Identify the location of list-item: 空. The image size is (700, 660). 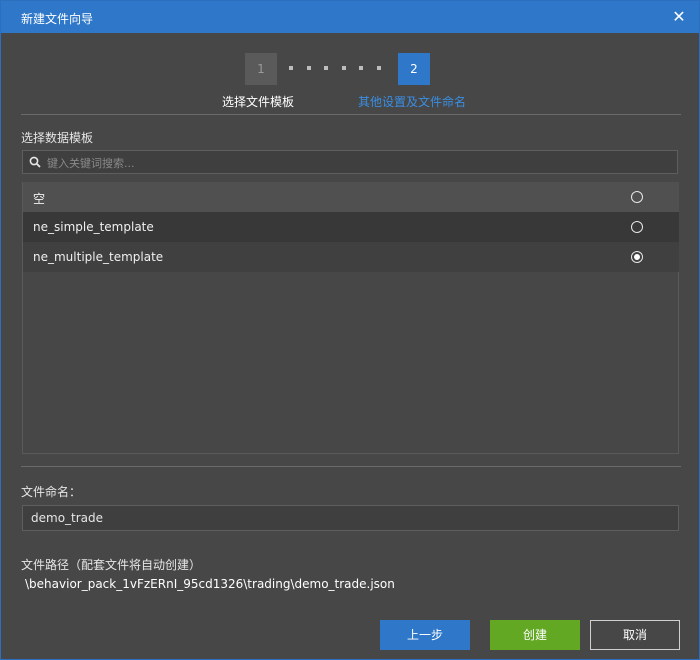
(351, 197).